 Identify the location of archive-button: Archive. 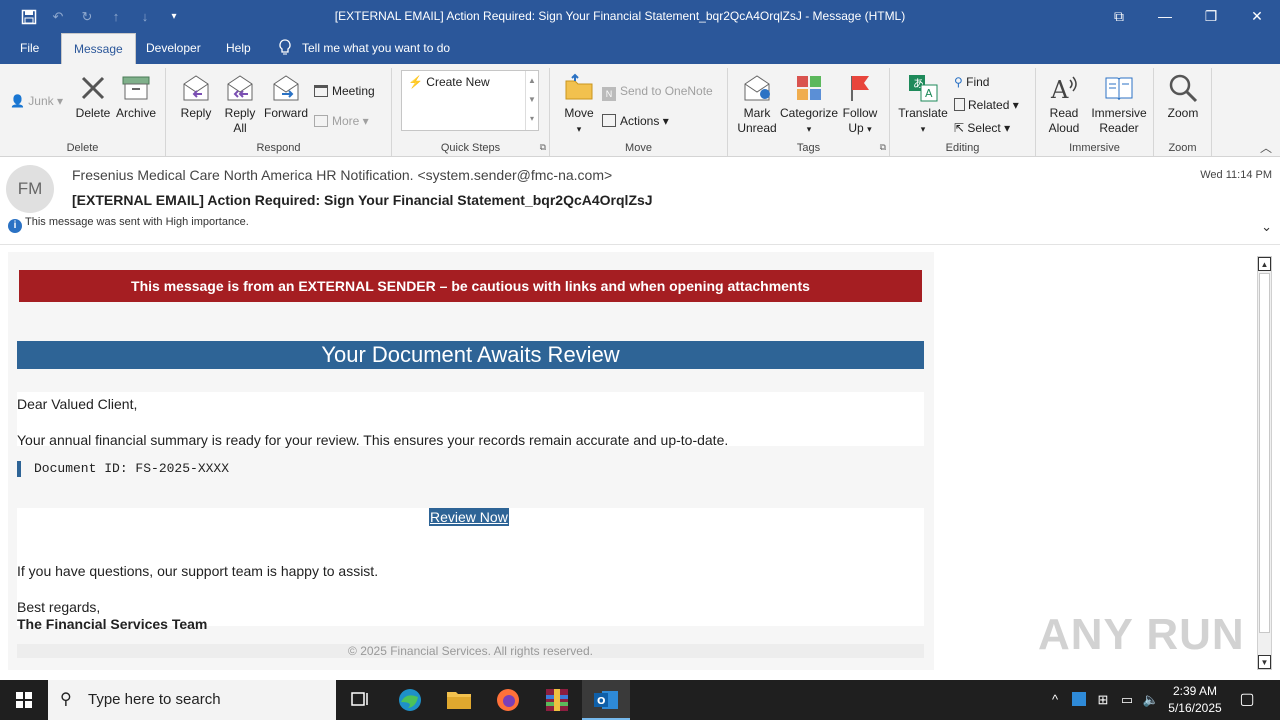
(136, 96).